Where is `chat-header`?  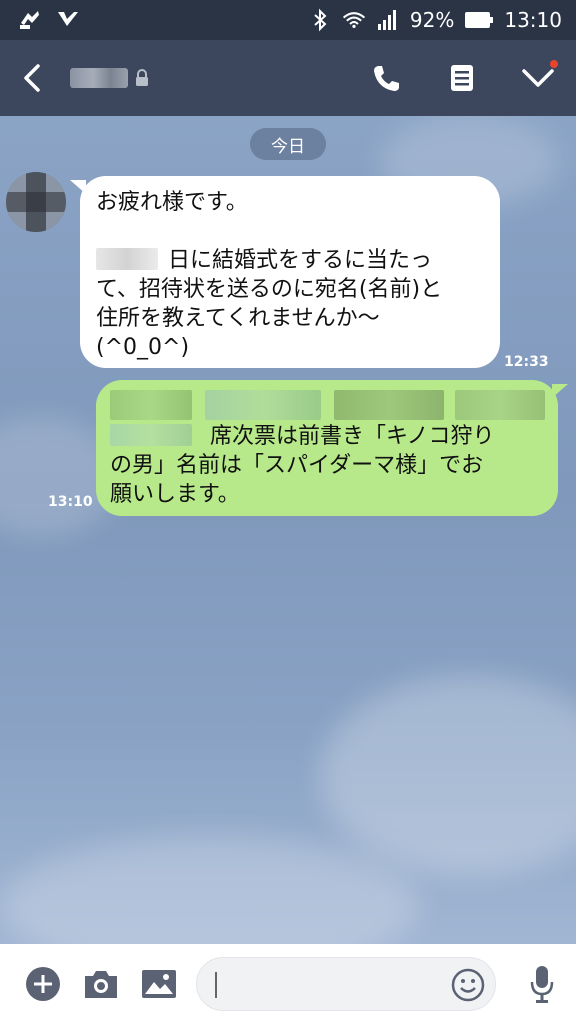
chat-header is located at coordinates (288, 78).